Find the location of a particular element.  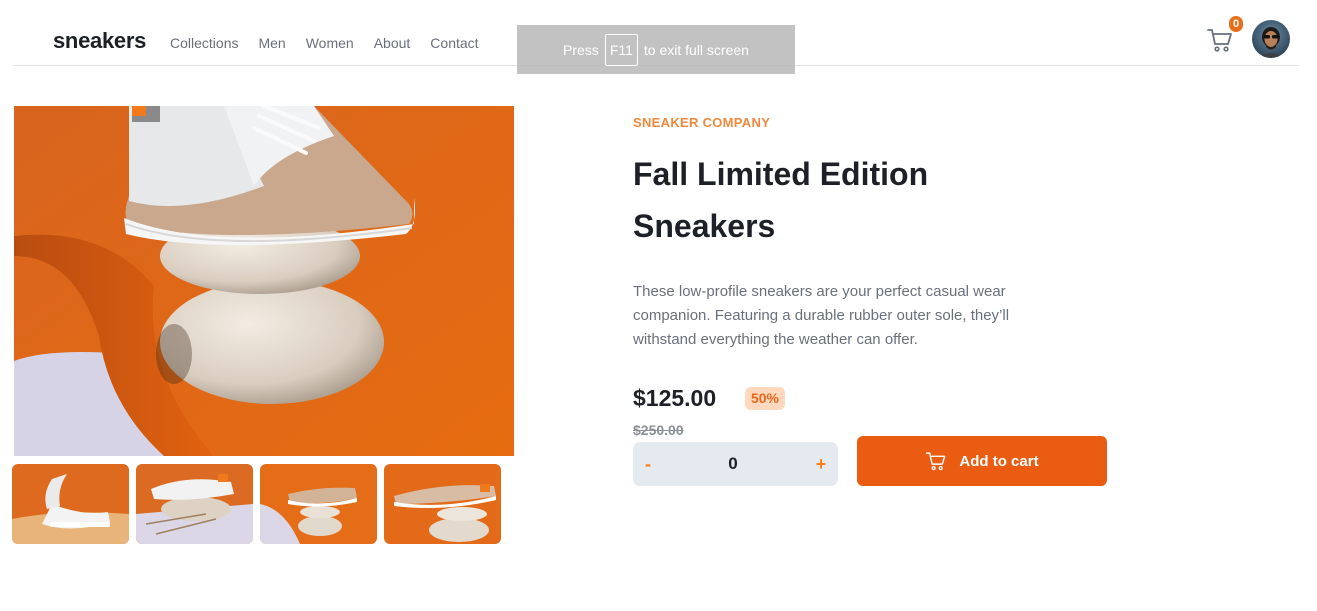

add-to-cart-button: Add to cart is located at coordinates (982, 461).